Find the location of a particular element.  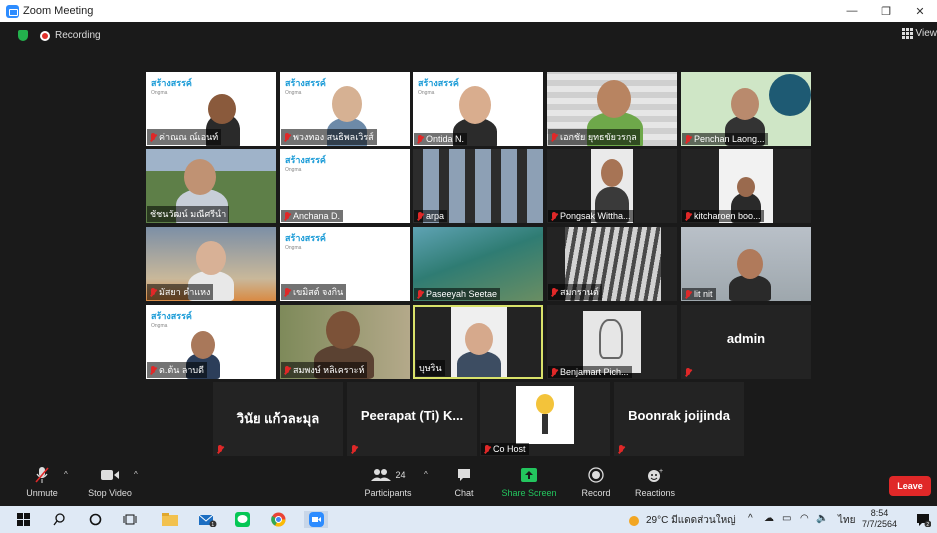

tray-chevron-icon: ^ is located at coordinates (750, 518).